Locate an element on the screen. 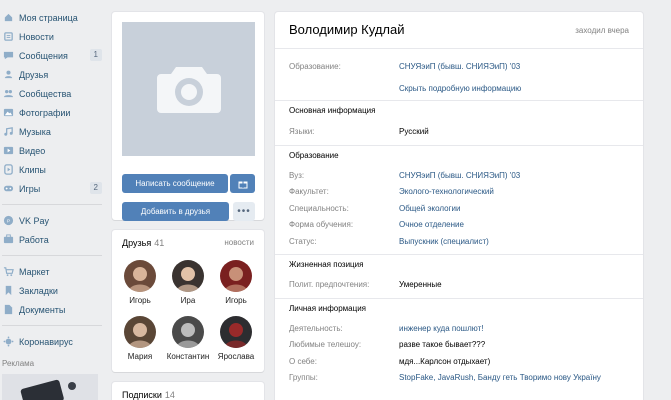 The height and width of the screenshot is (400, 671). friend-name: Ира is located at coordinates (188, 300).